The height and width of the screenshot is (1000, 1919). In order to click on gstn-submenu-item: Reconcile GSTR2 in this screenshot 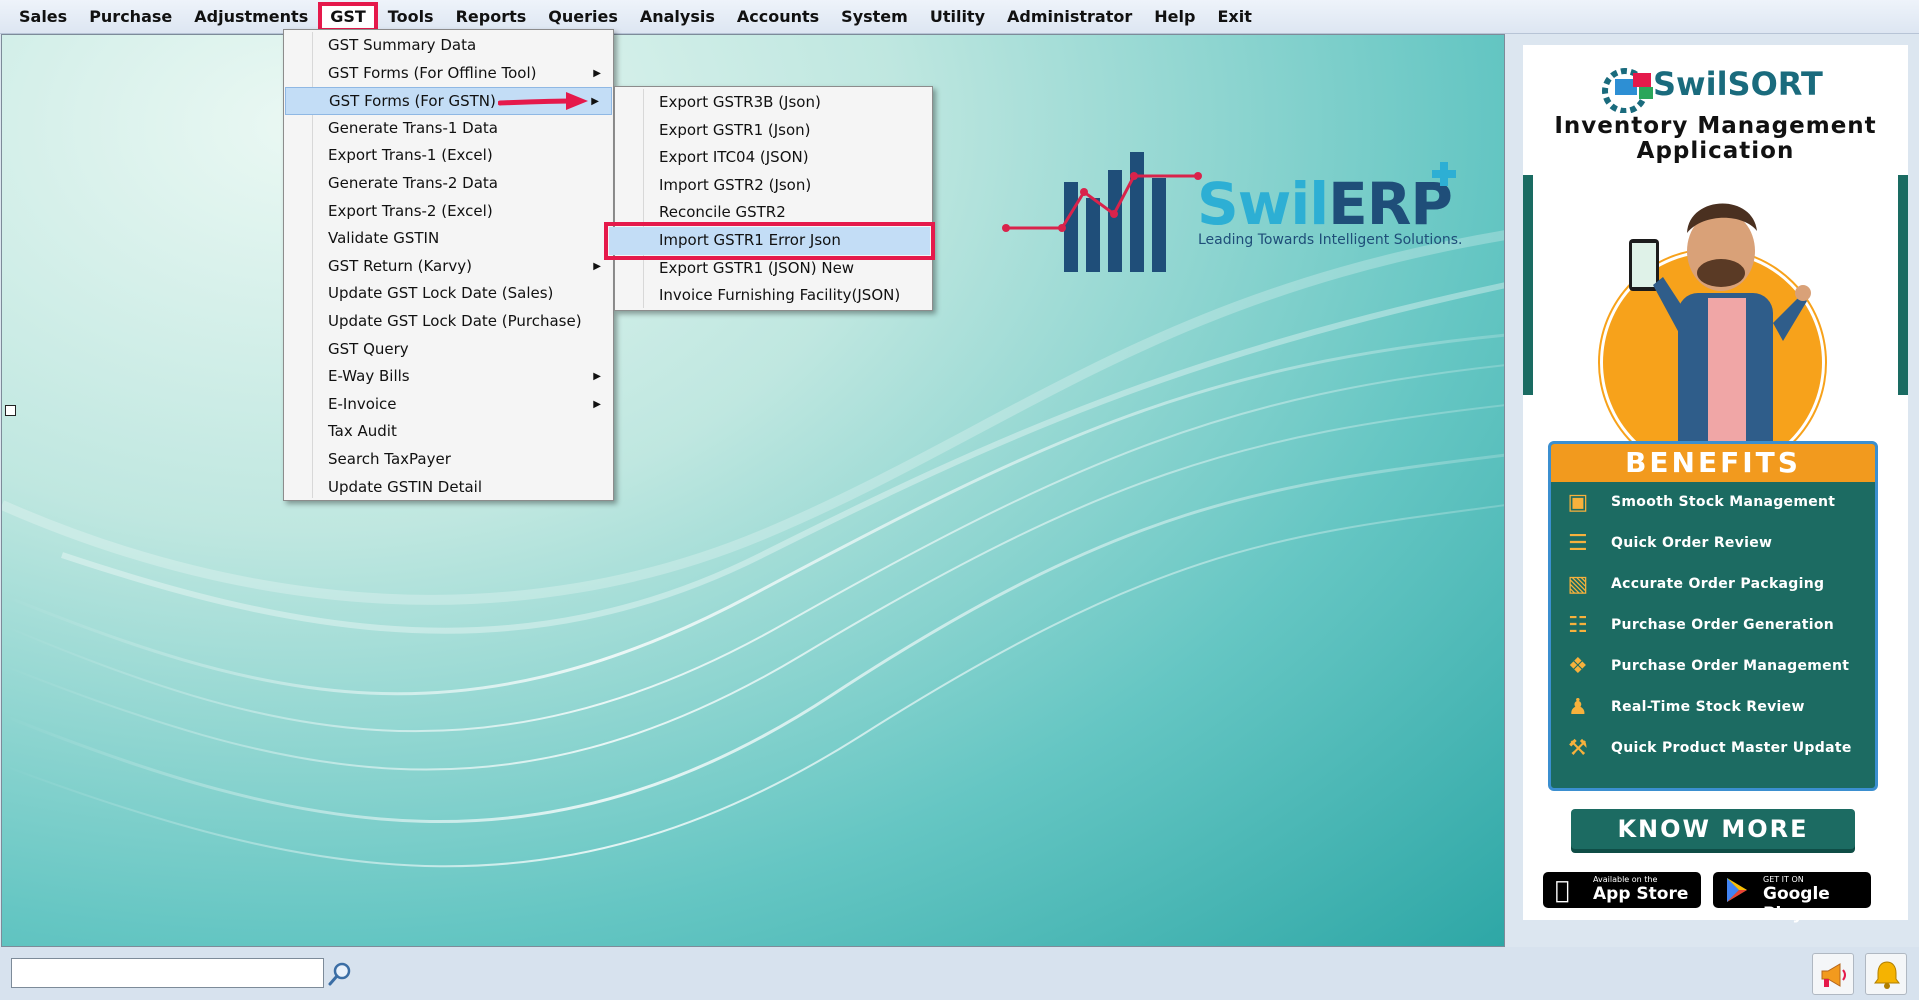, I will do `click(773, 213)`.